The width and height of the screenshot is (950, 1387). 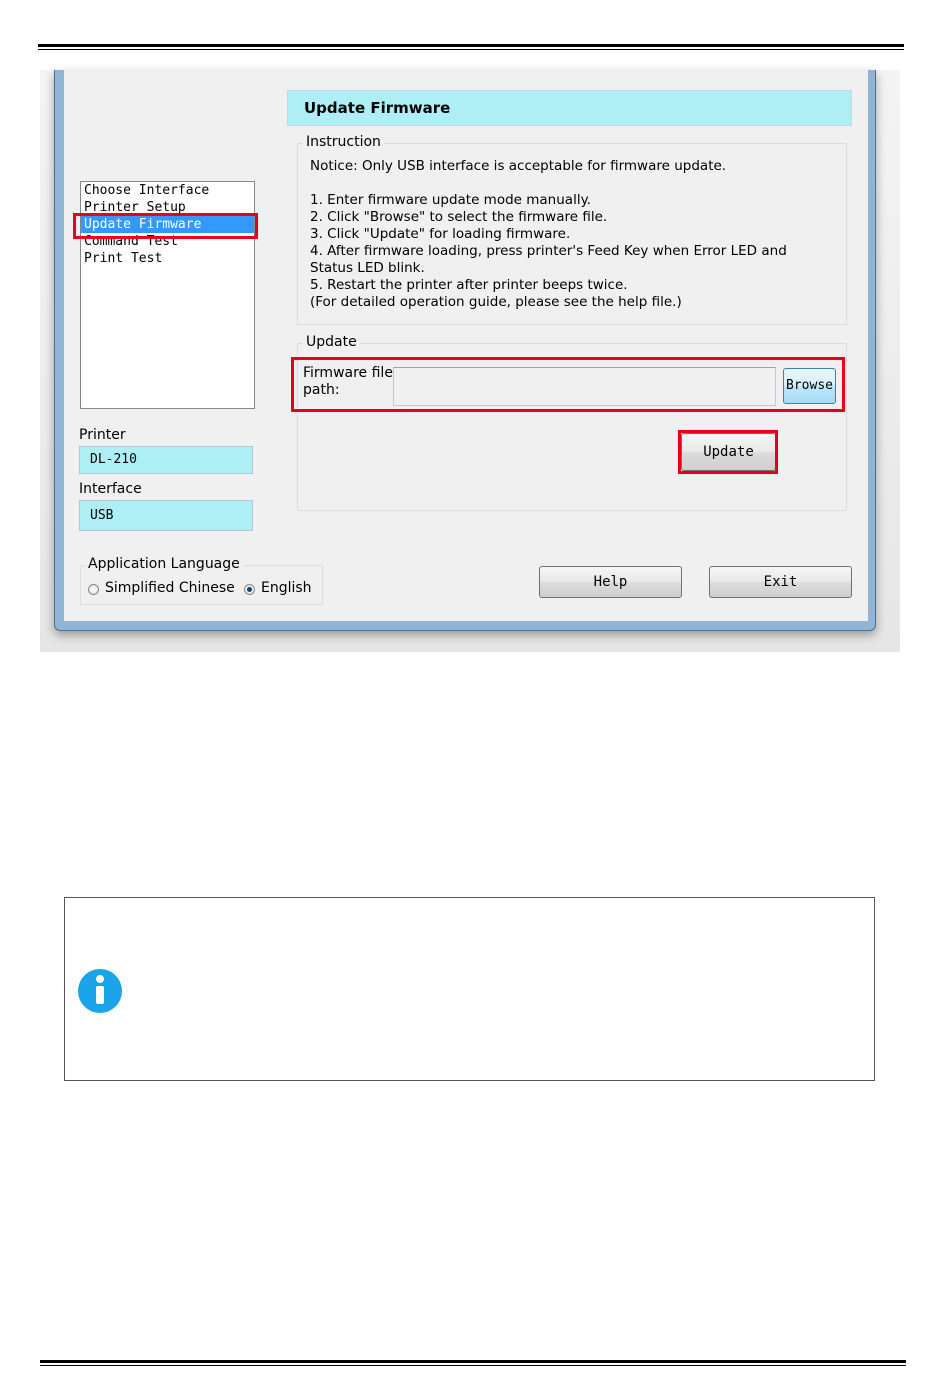 I want to click on radio-label-english: English, so click(x=286, y=588).